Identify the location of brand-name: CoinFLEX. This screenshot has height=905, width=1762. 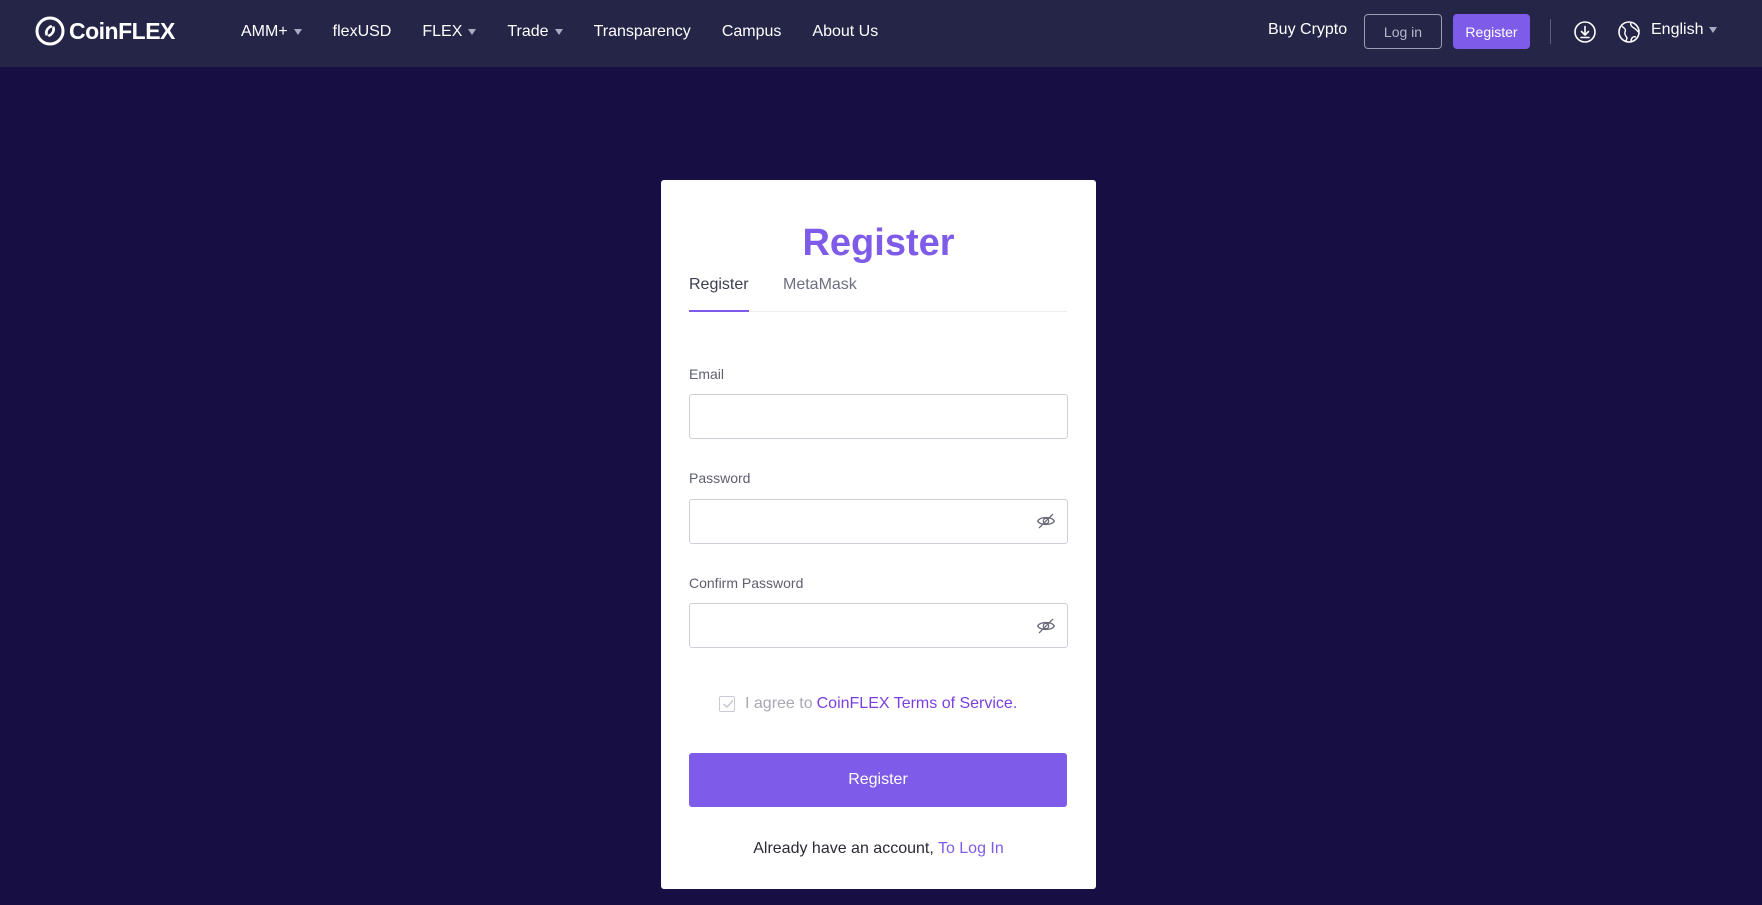
(122, 30).